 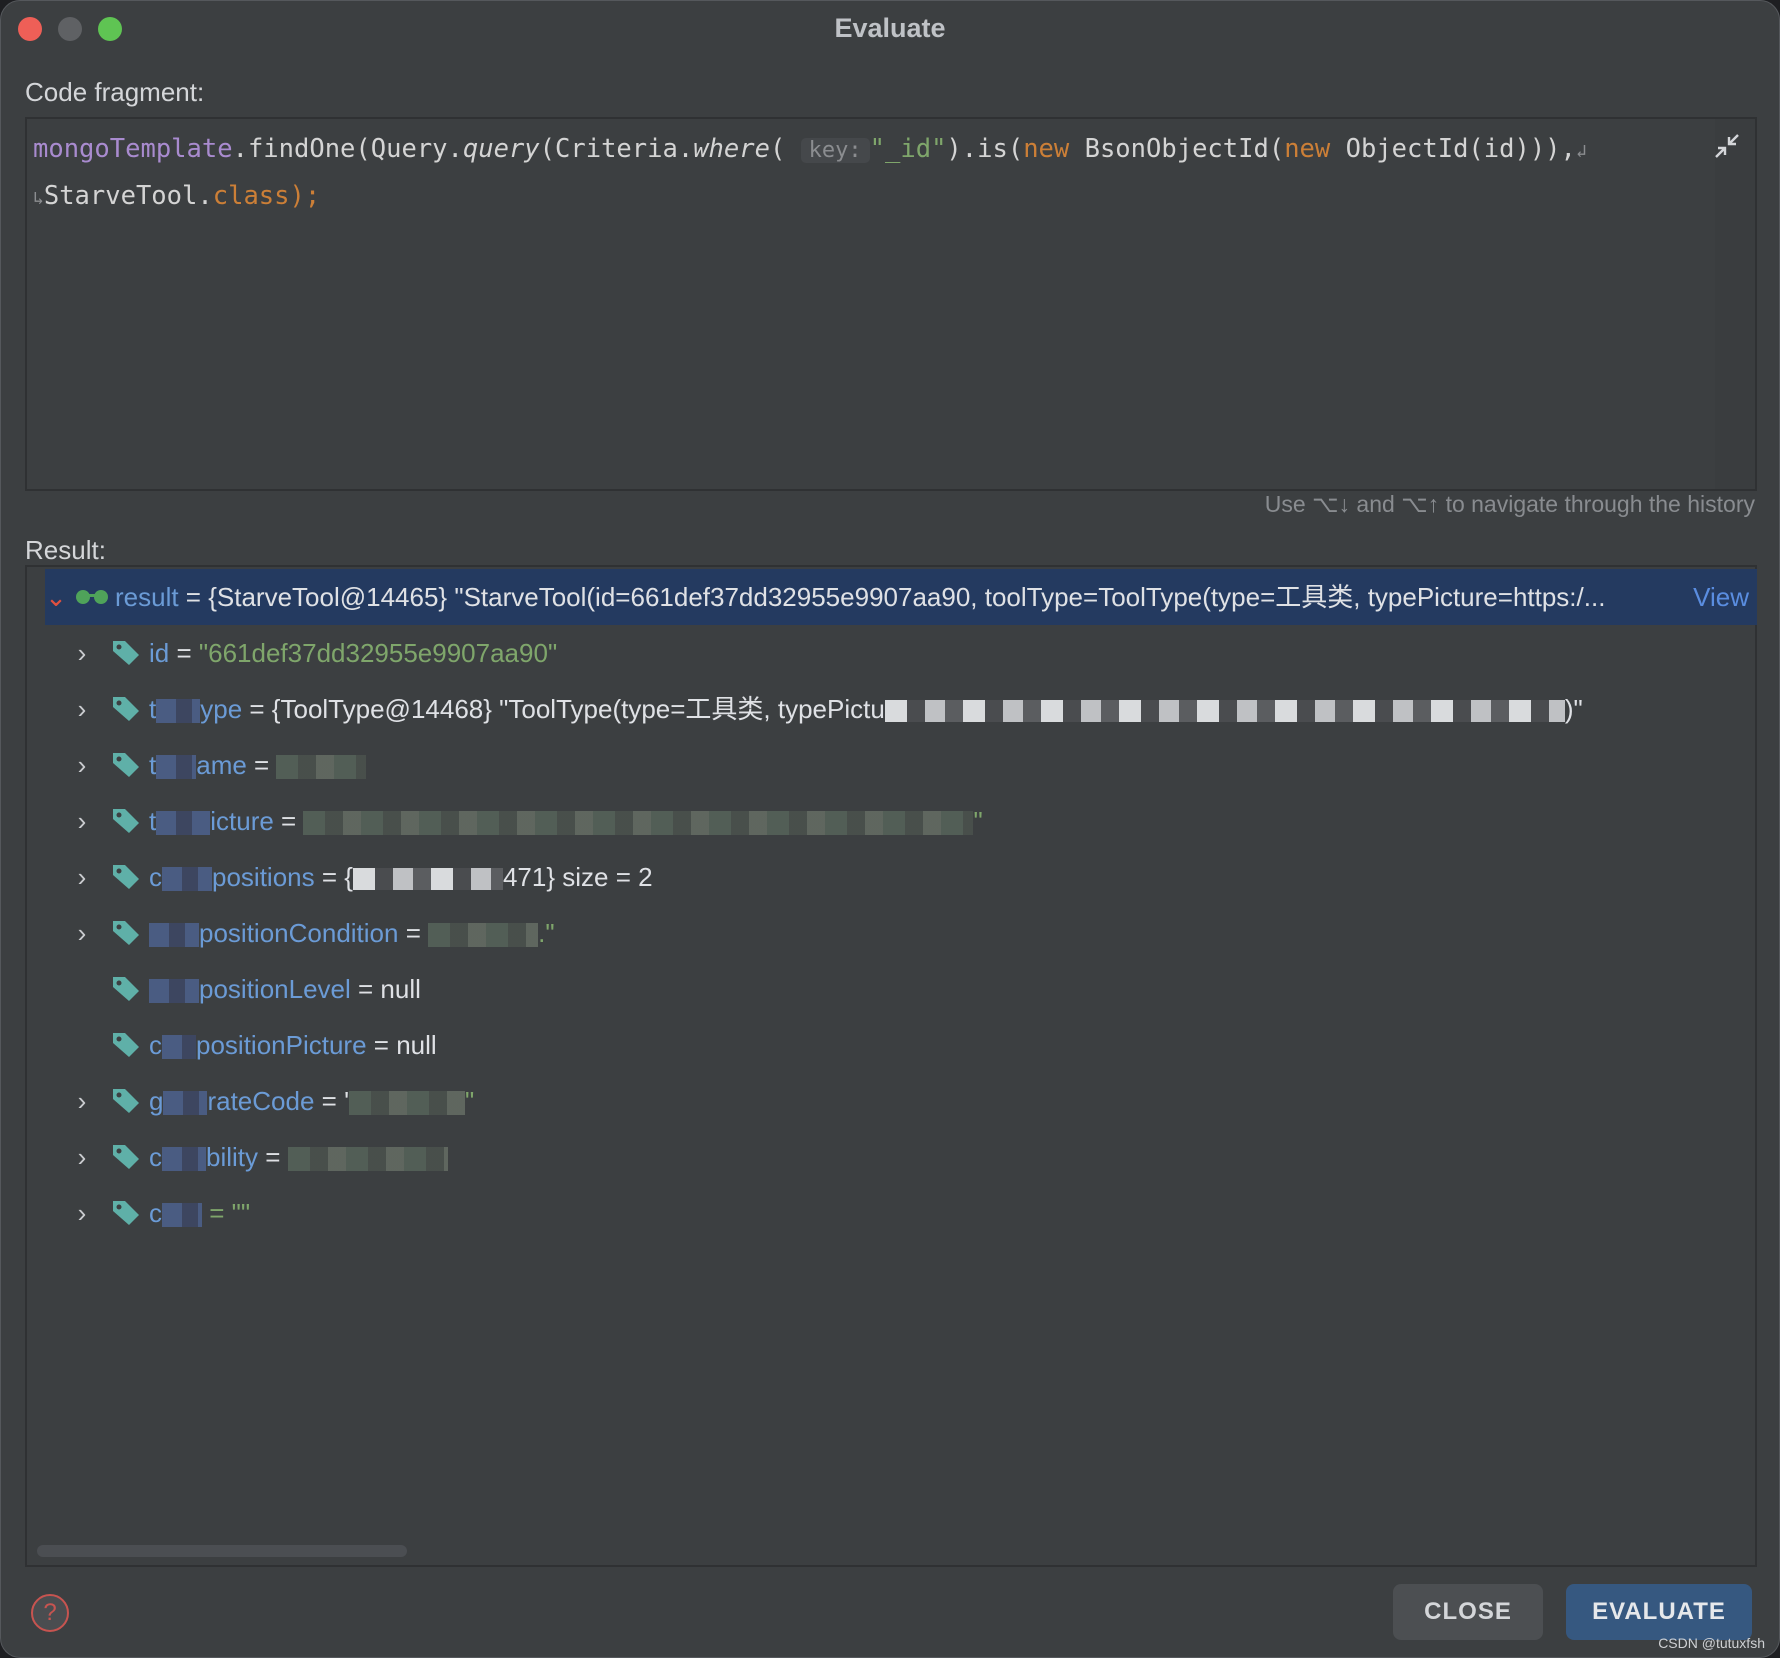 I want to click on parameter-hint: key:, so click(x=835, y=150).